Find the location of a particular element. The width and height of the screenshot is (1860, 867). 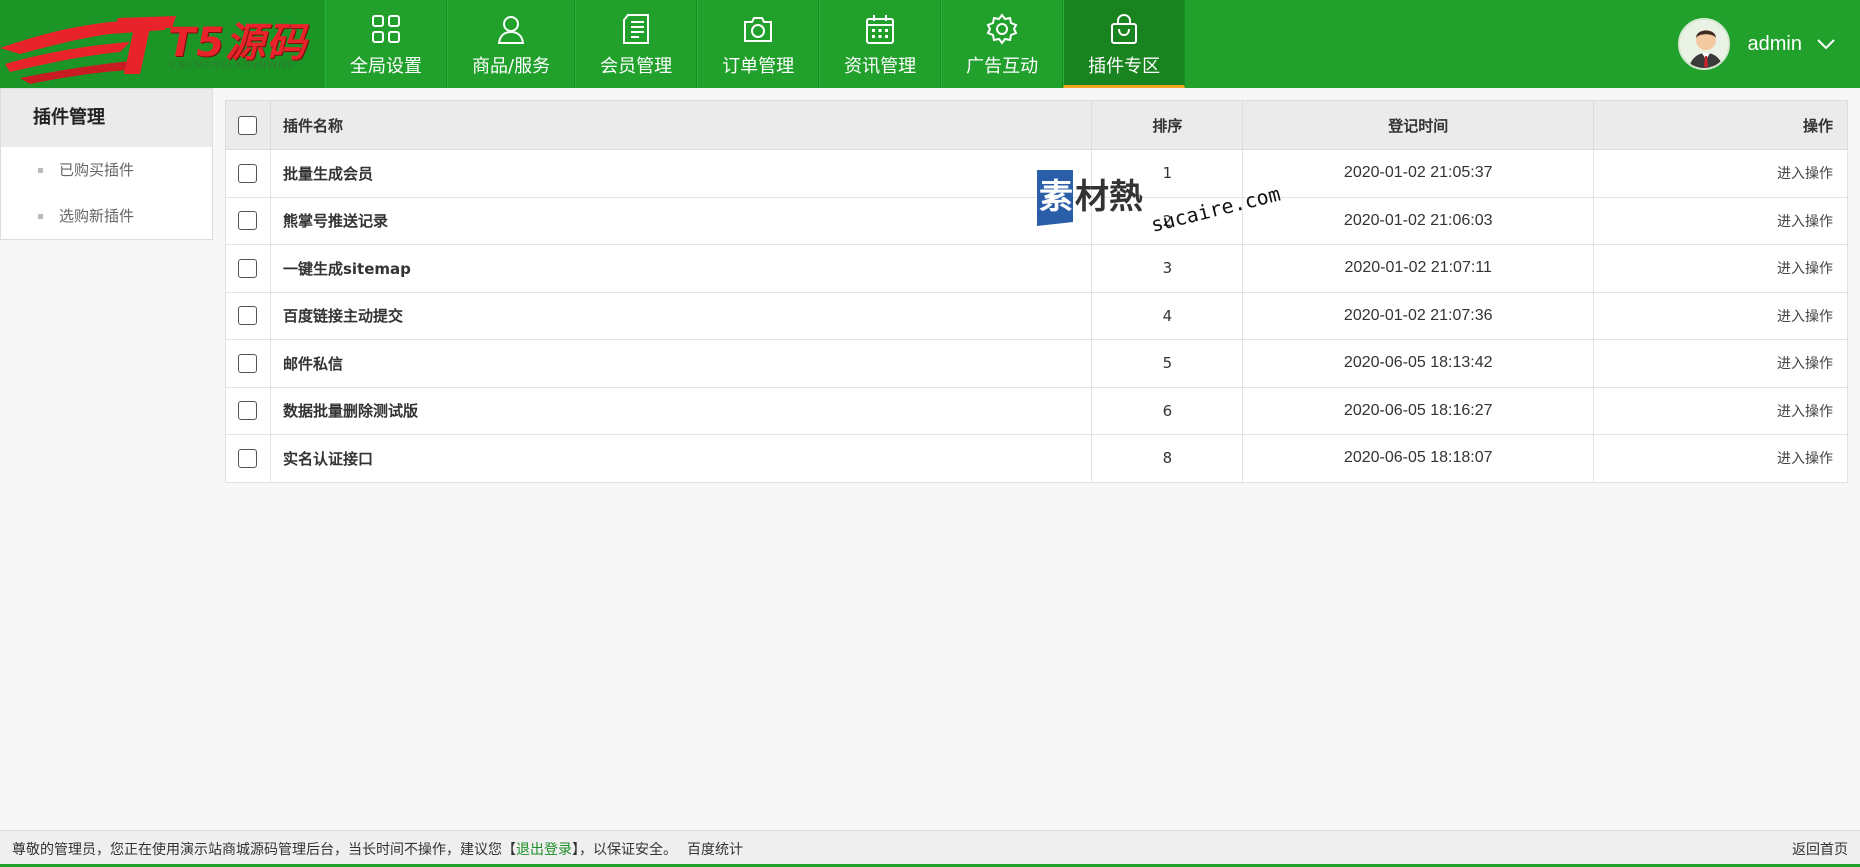

column-header-operation: 操作 is located at coordinates (1720, 125).